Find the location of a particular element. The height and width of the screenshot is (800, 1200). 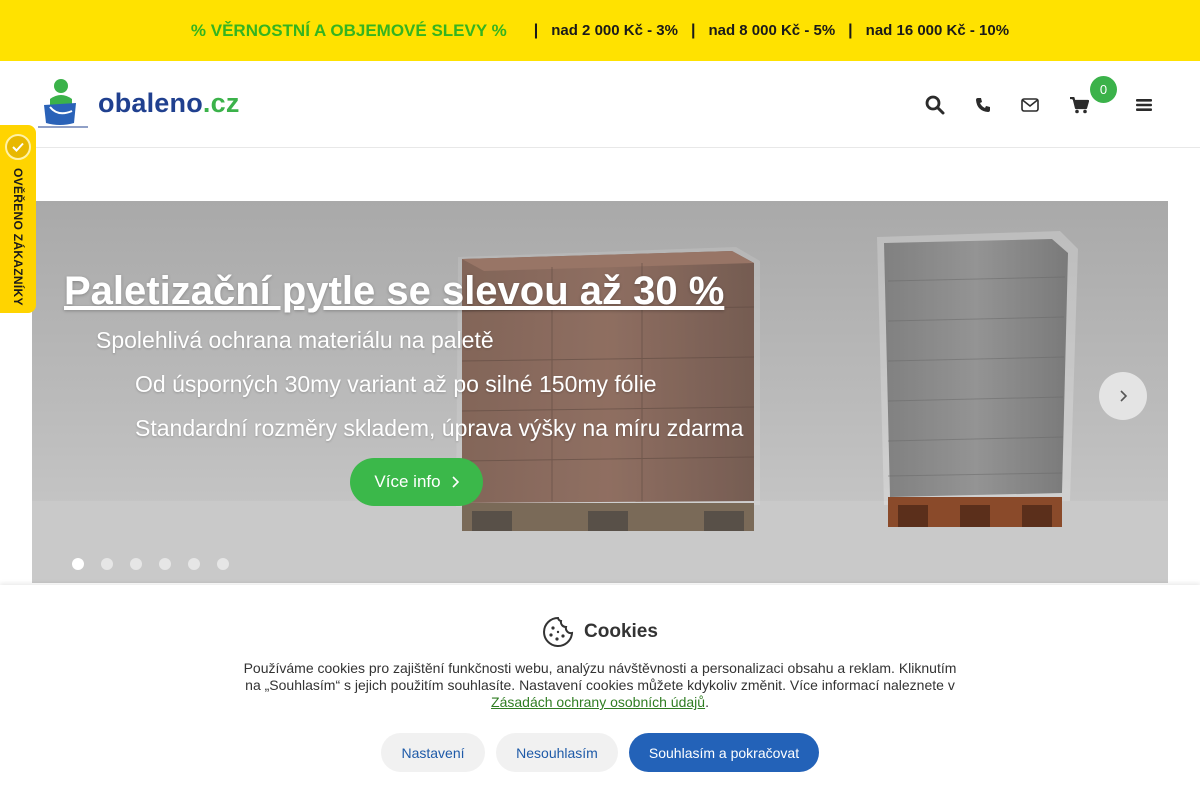

menu-icon is located at coordinates (1144, 105).